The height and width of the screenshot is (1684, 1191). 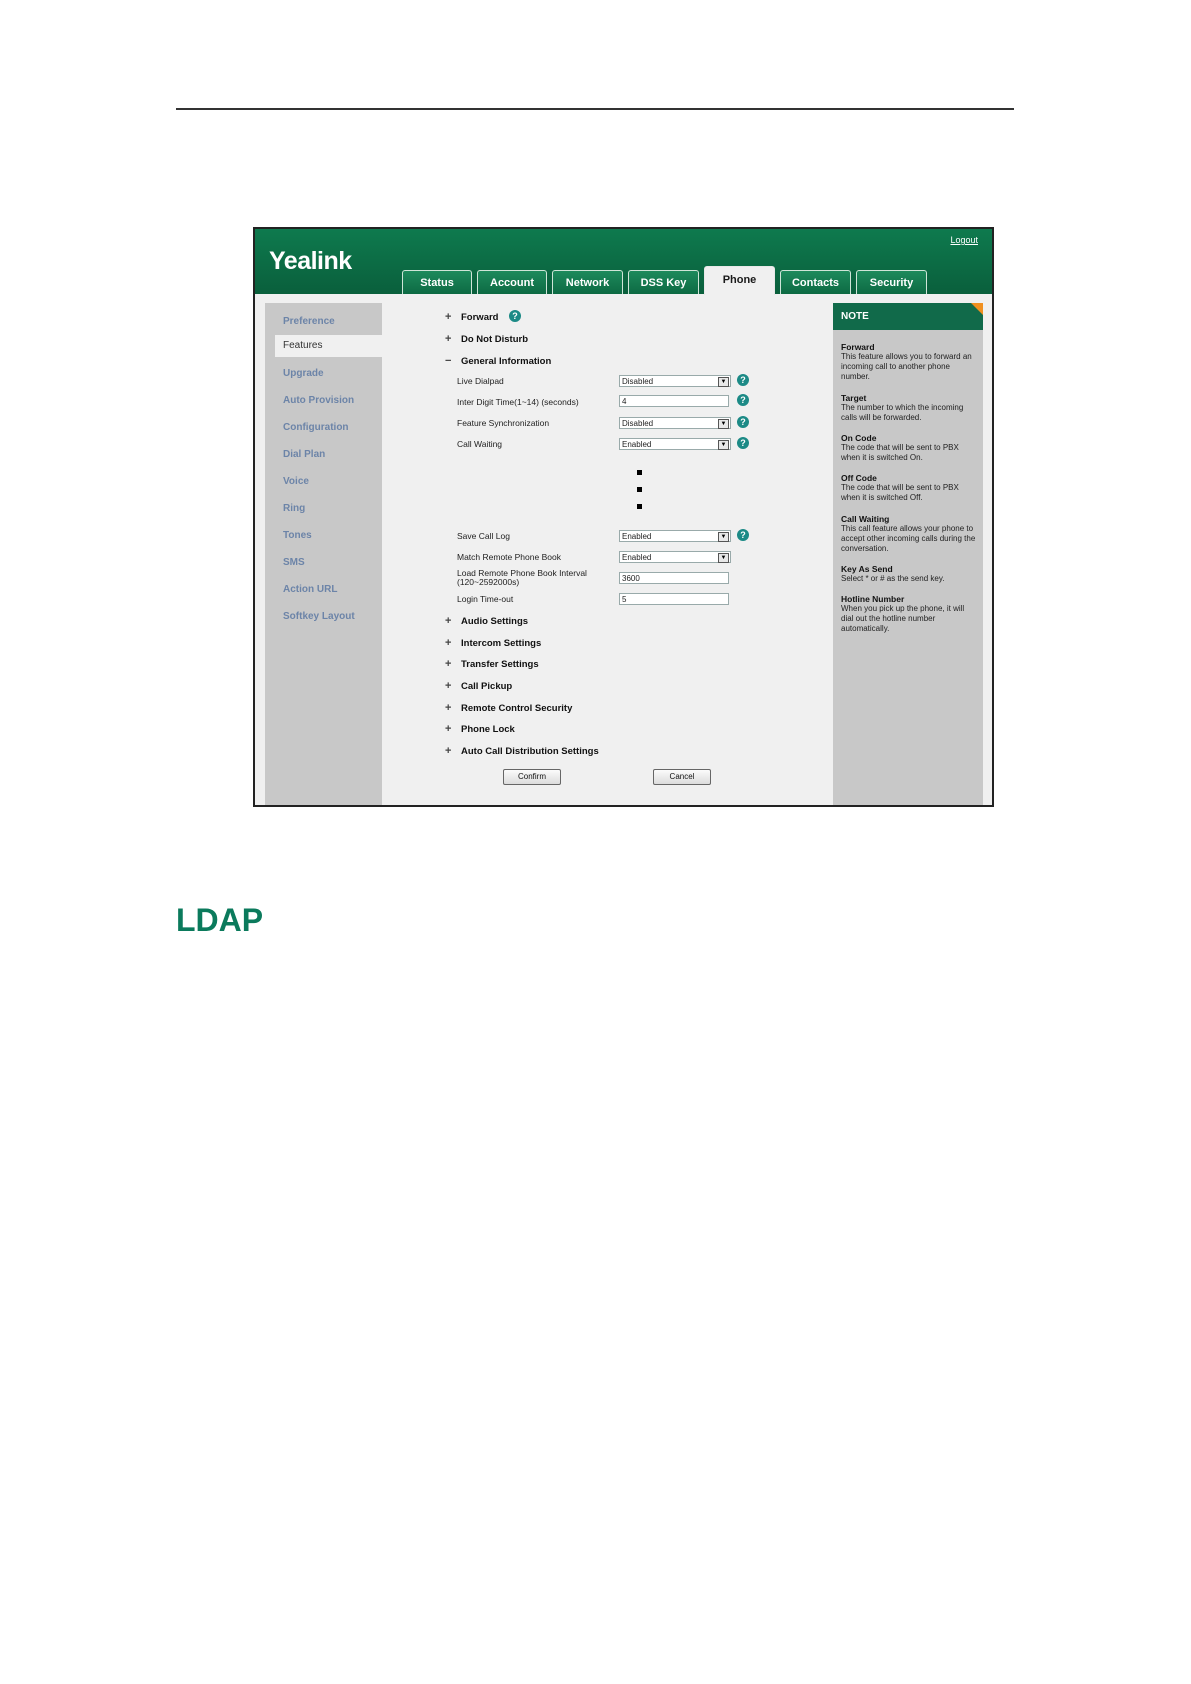 What do you see at coordinates (294, 562) in the screenshot?
I see `sidebar-item-sms: SMS` at bounding box center [294, 562].